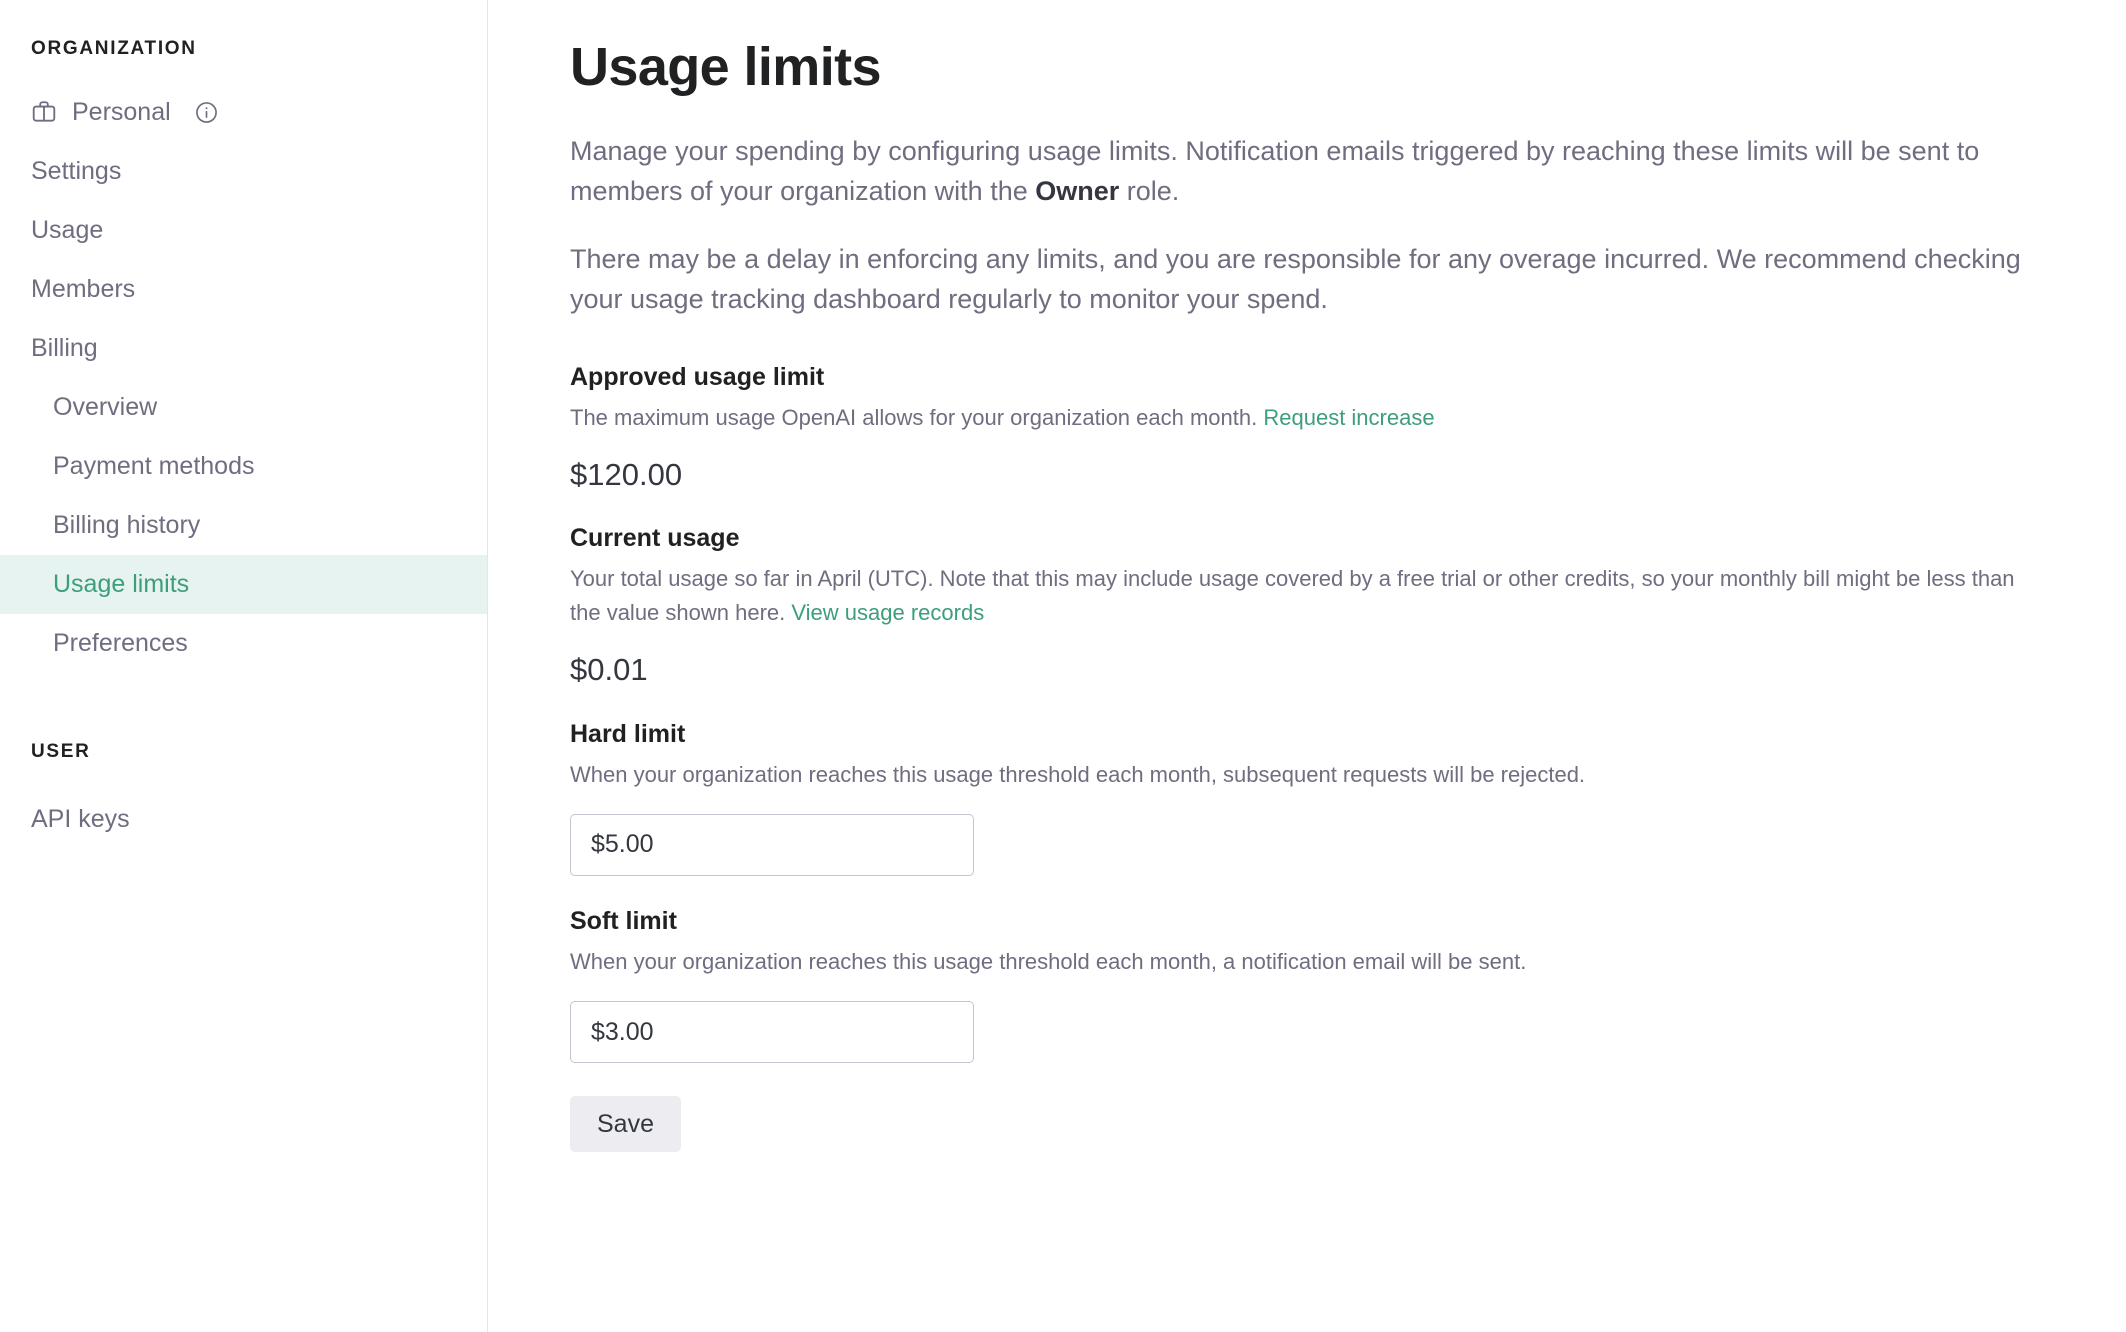  Describe the element at coordinates (628, 733) in the screenshot. I see `hard-limit-heading: Hard limit` at that location.